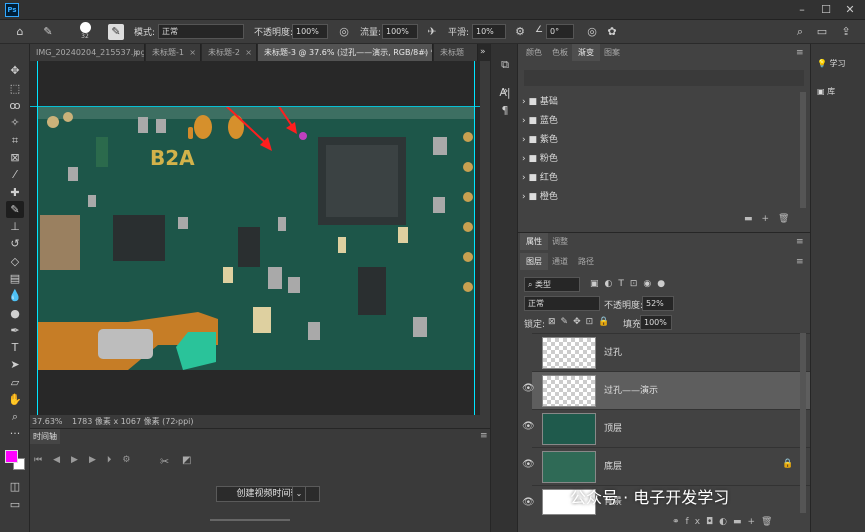 The image size is (865, 532). Describe the element at coordinates (310, 31) in the screenshot. I see `opacity-field: 100%` at that location.